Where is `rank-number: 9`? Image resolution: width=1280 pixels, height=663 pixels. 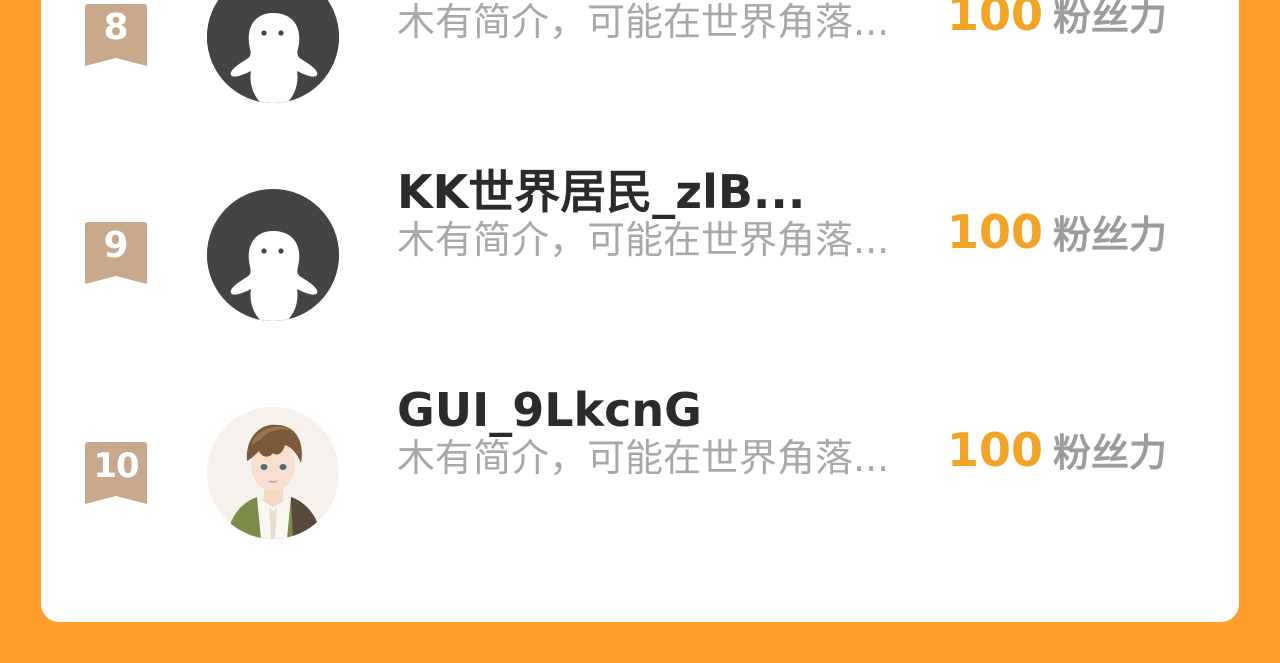
rank-number: 9 is located at coordinates (116, 245).